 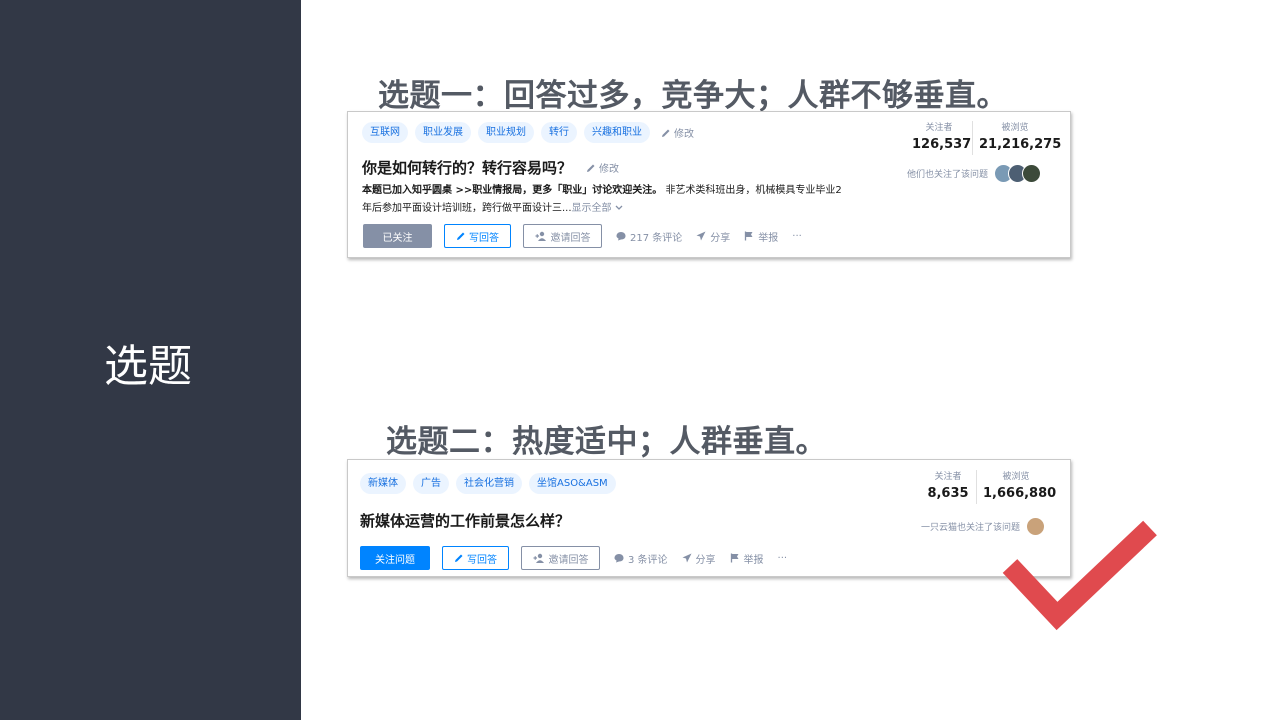 I want to click on topic-tag: 职业发展, so click(x=443, y=132).